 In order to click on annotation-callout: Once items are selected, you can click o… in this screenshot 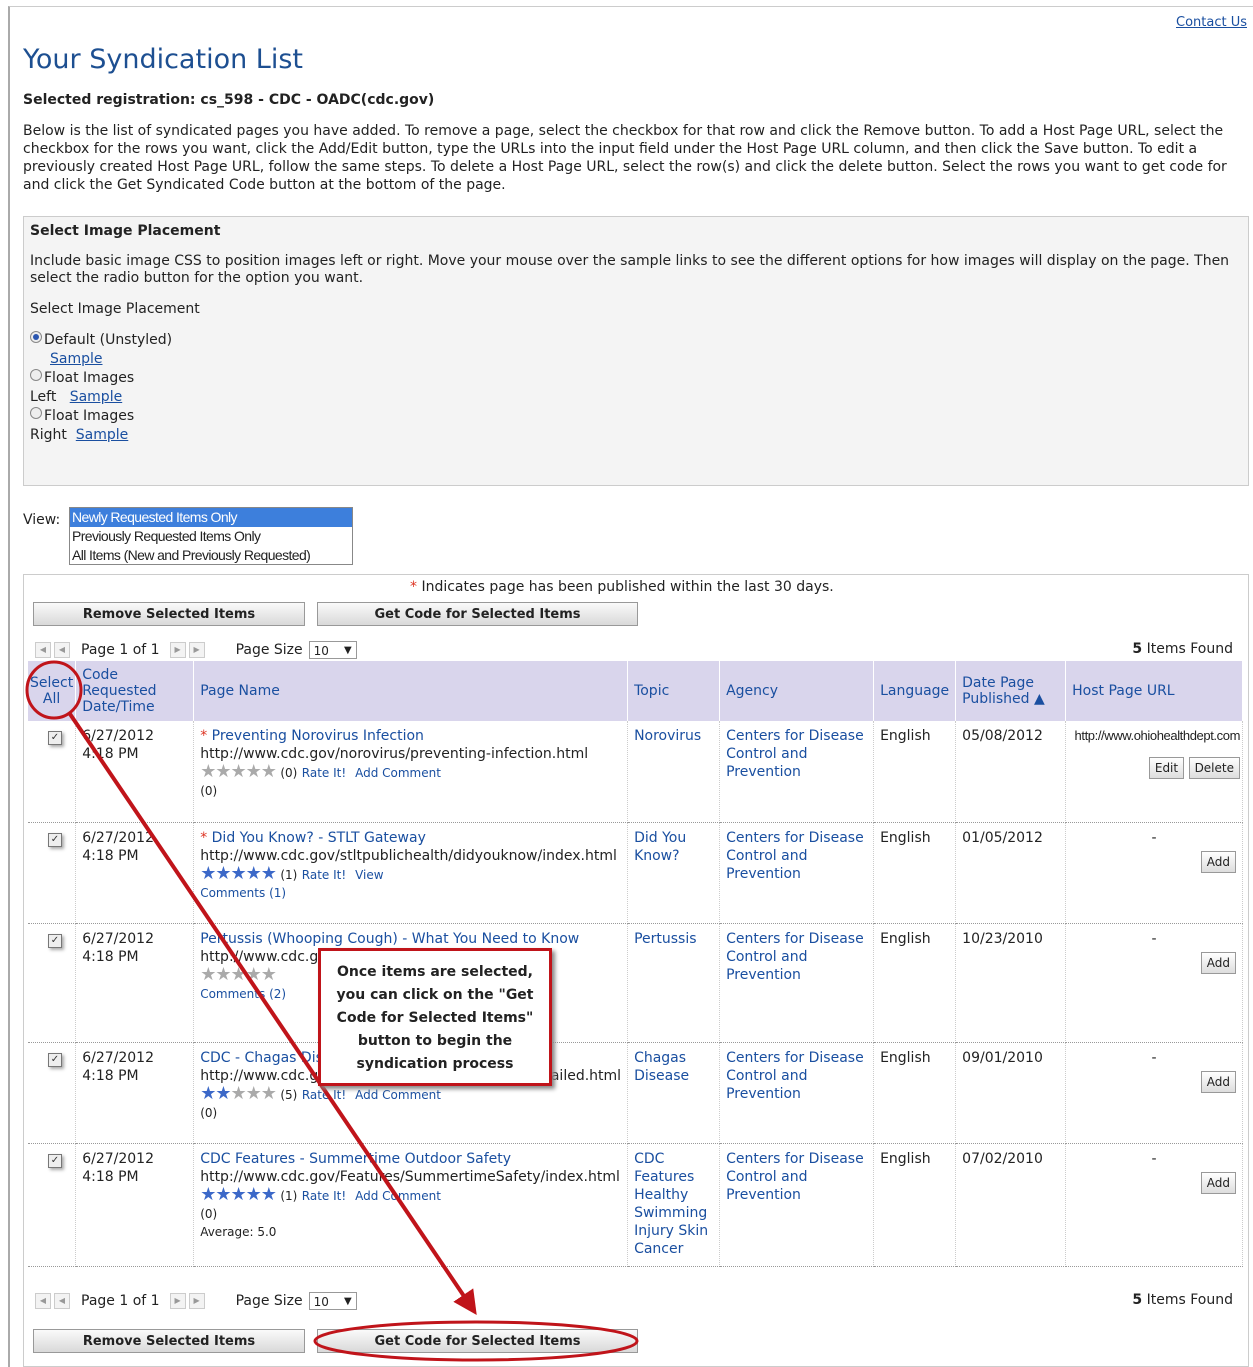, I will do `click(435, 1017)`.